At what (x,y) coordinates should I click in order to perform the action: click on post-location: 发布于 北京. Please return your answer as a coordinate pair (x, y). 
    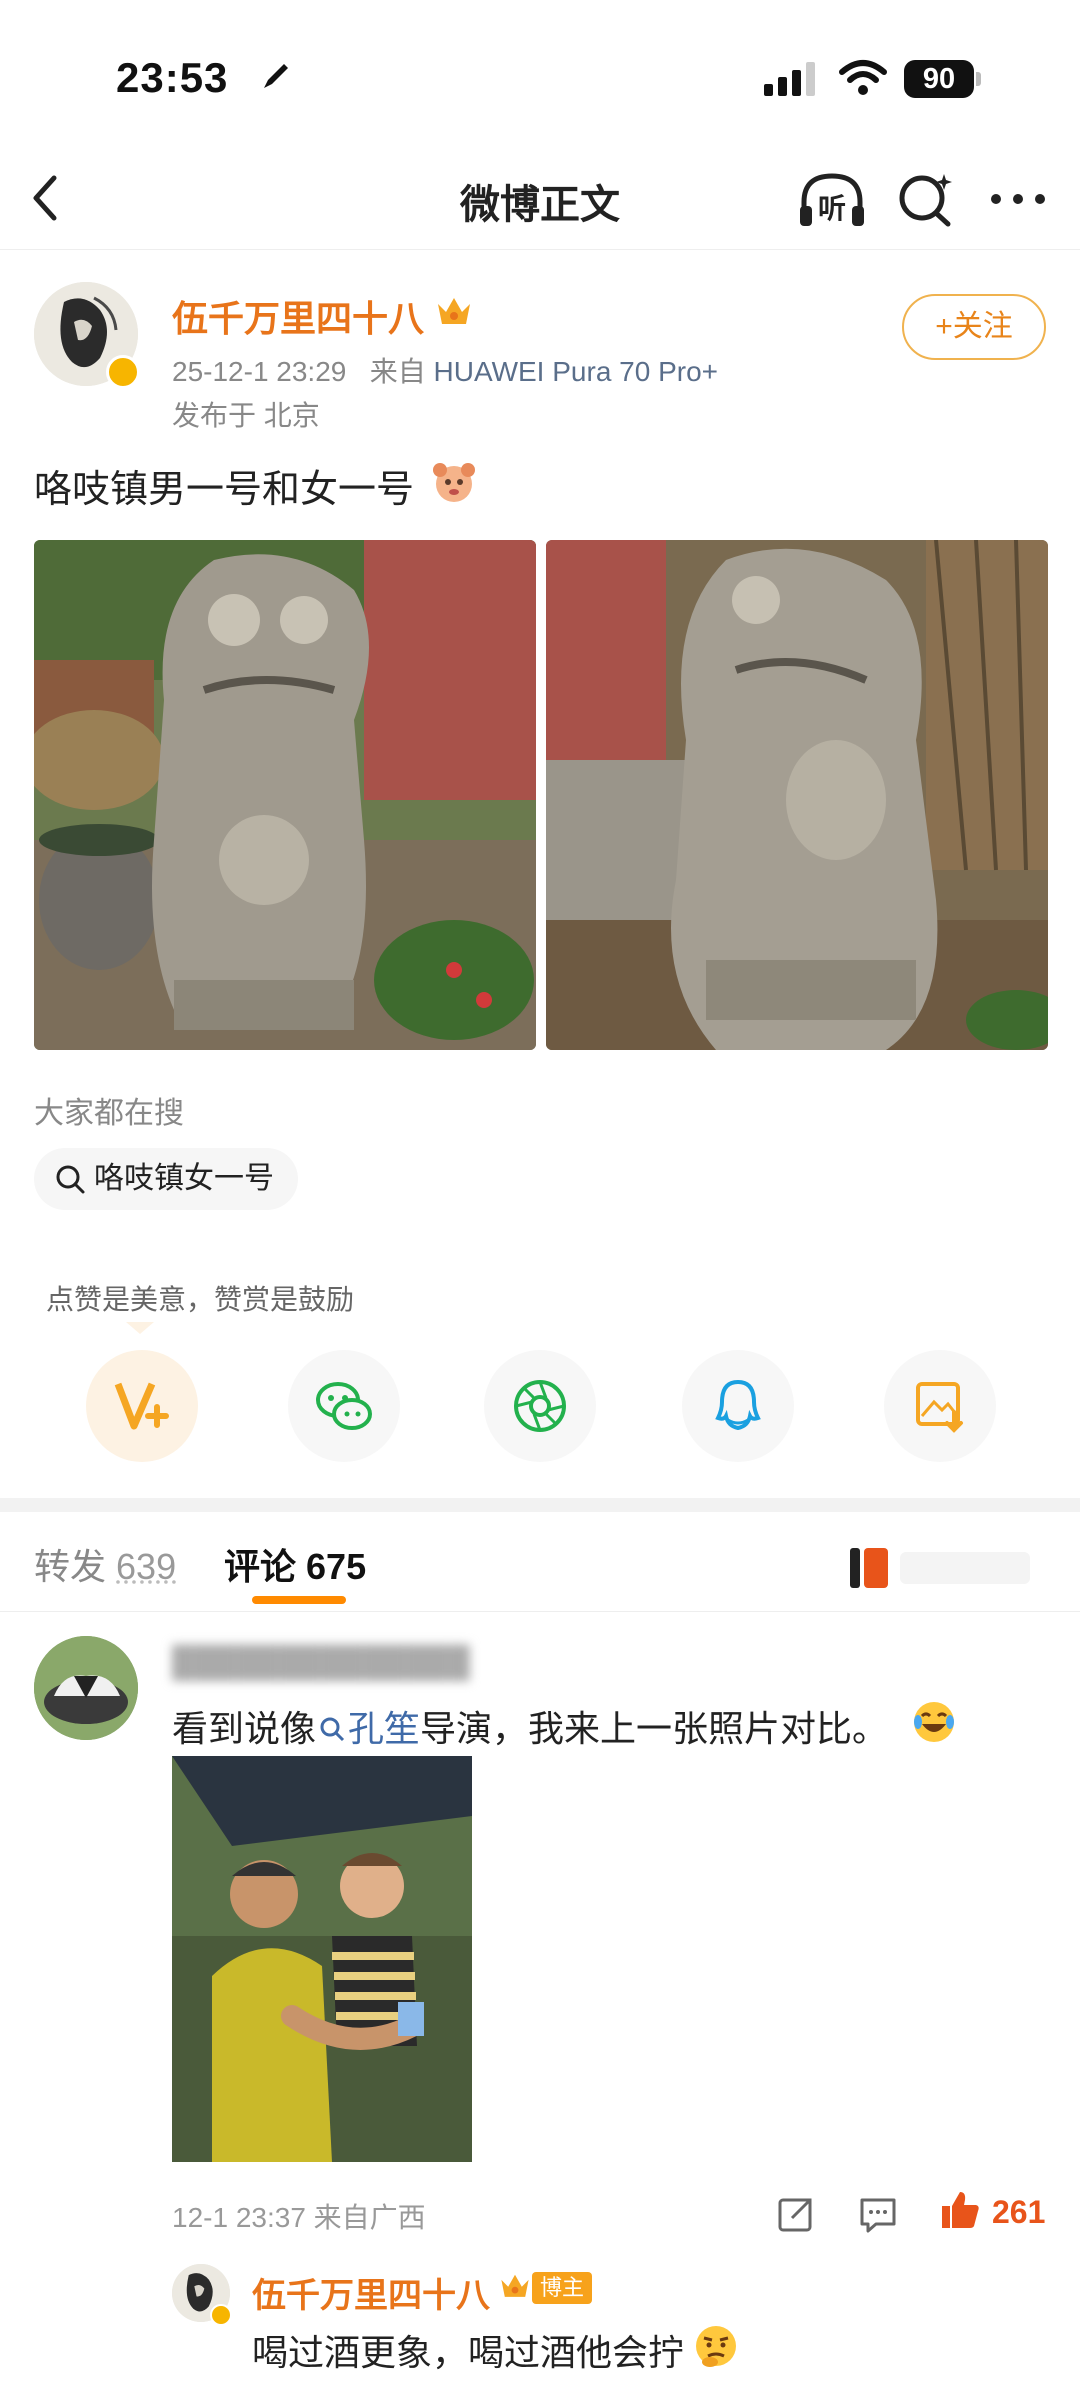
    Looking at the image, I should click on (246, 415).